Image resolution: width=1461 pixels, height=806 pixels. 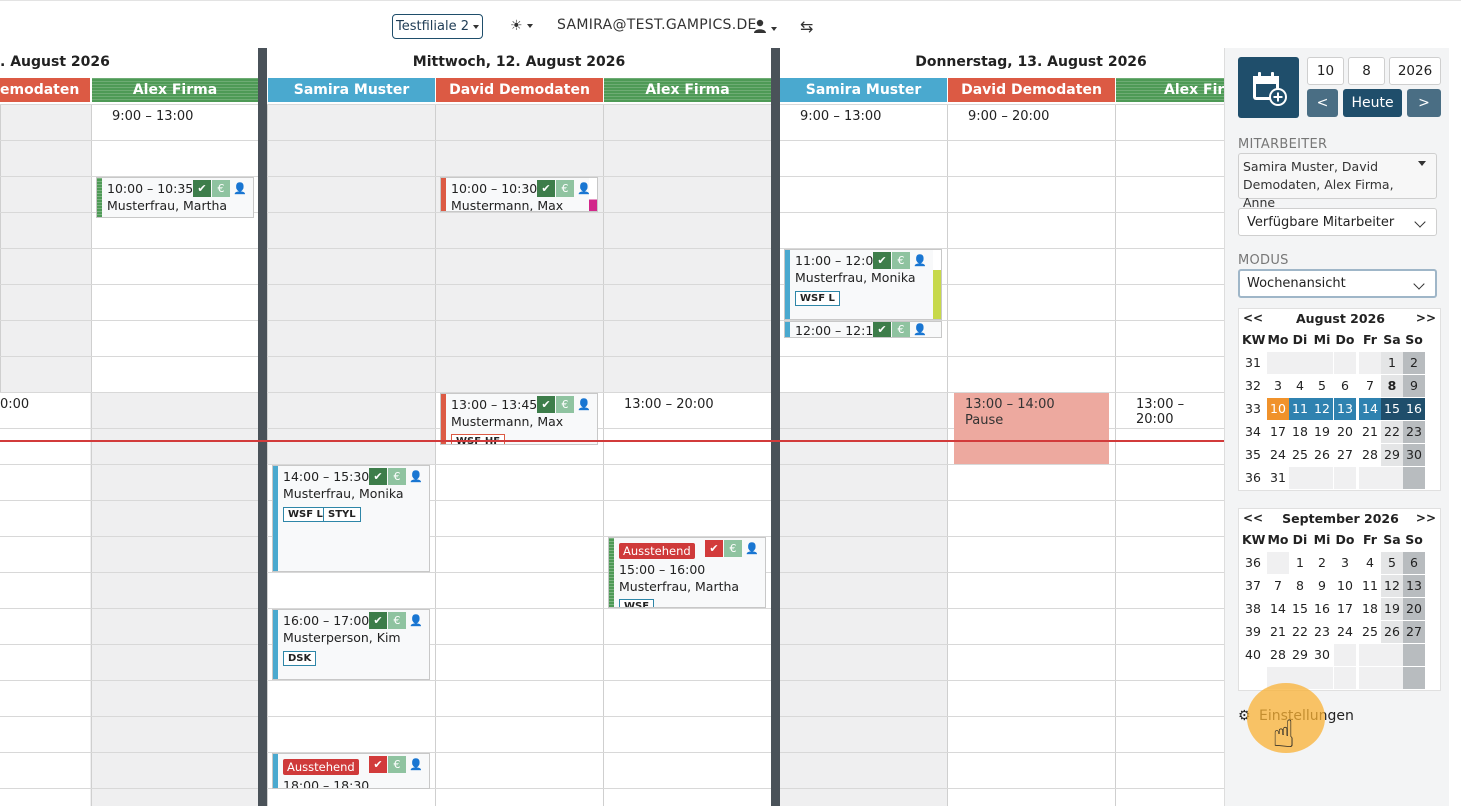 What do you see at coordinates (1253, 432) in the screenshot?
I see `week-number: 34` at bounding box center [1253, 432].